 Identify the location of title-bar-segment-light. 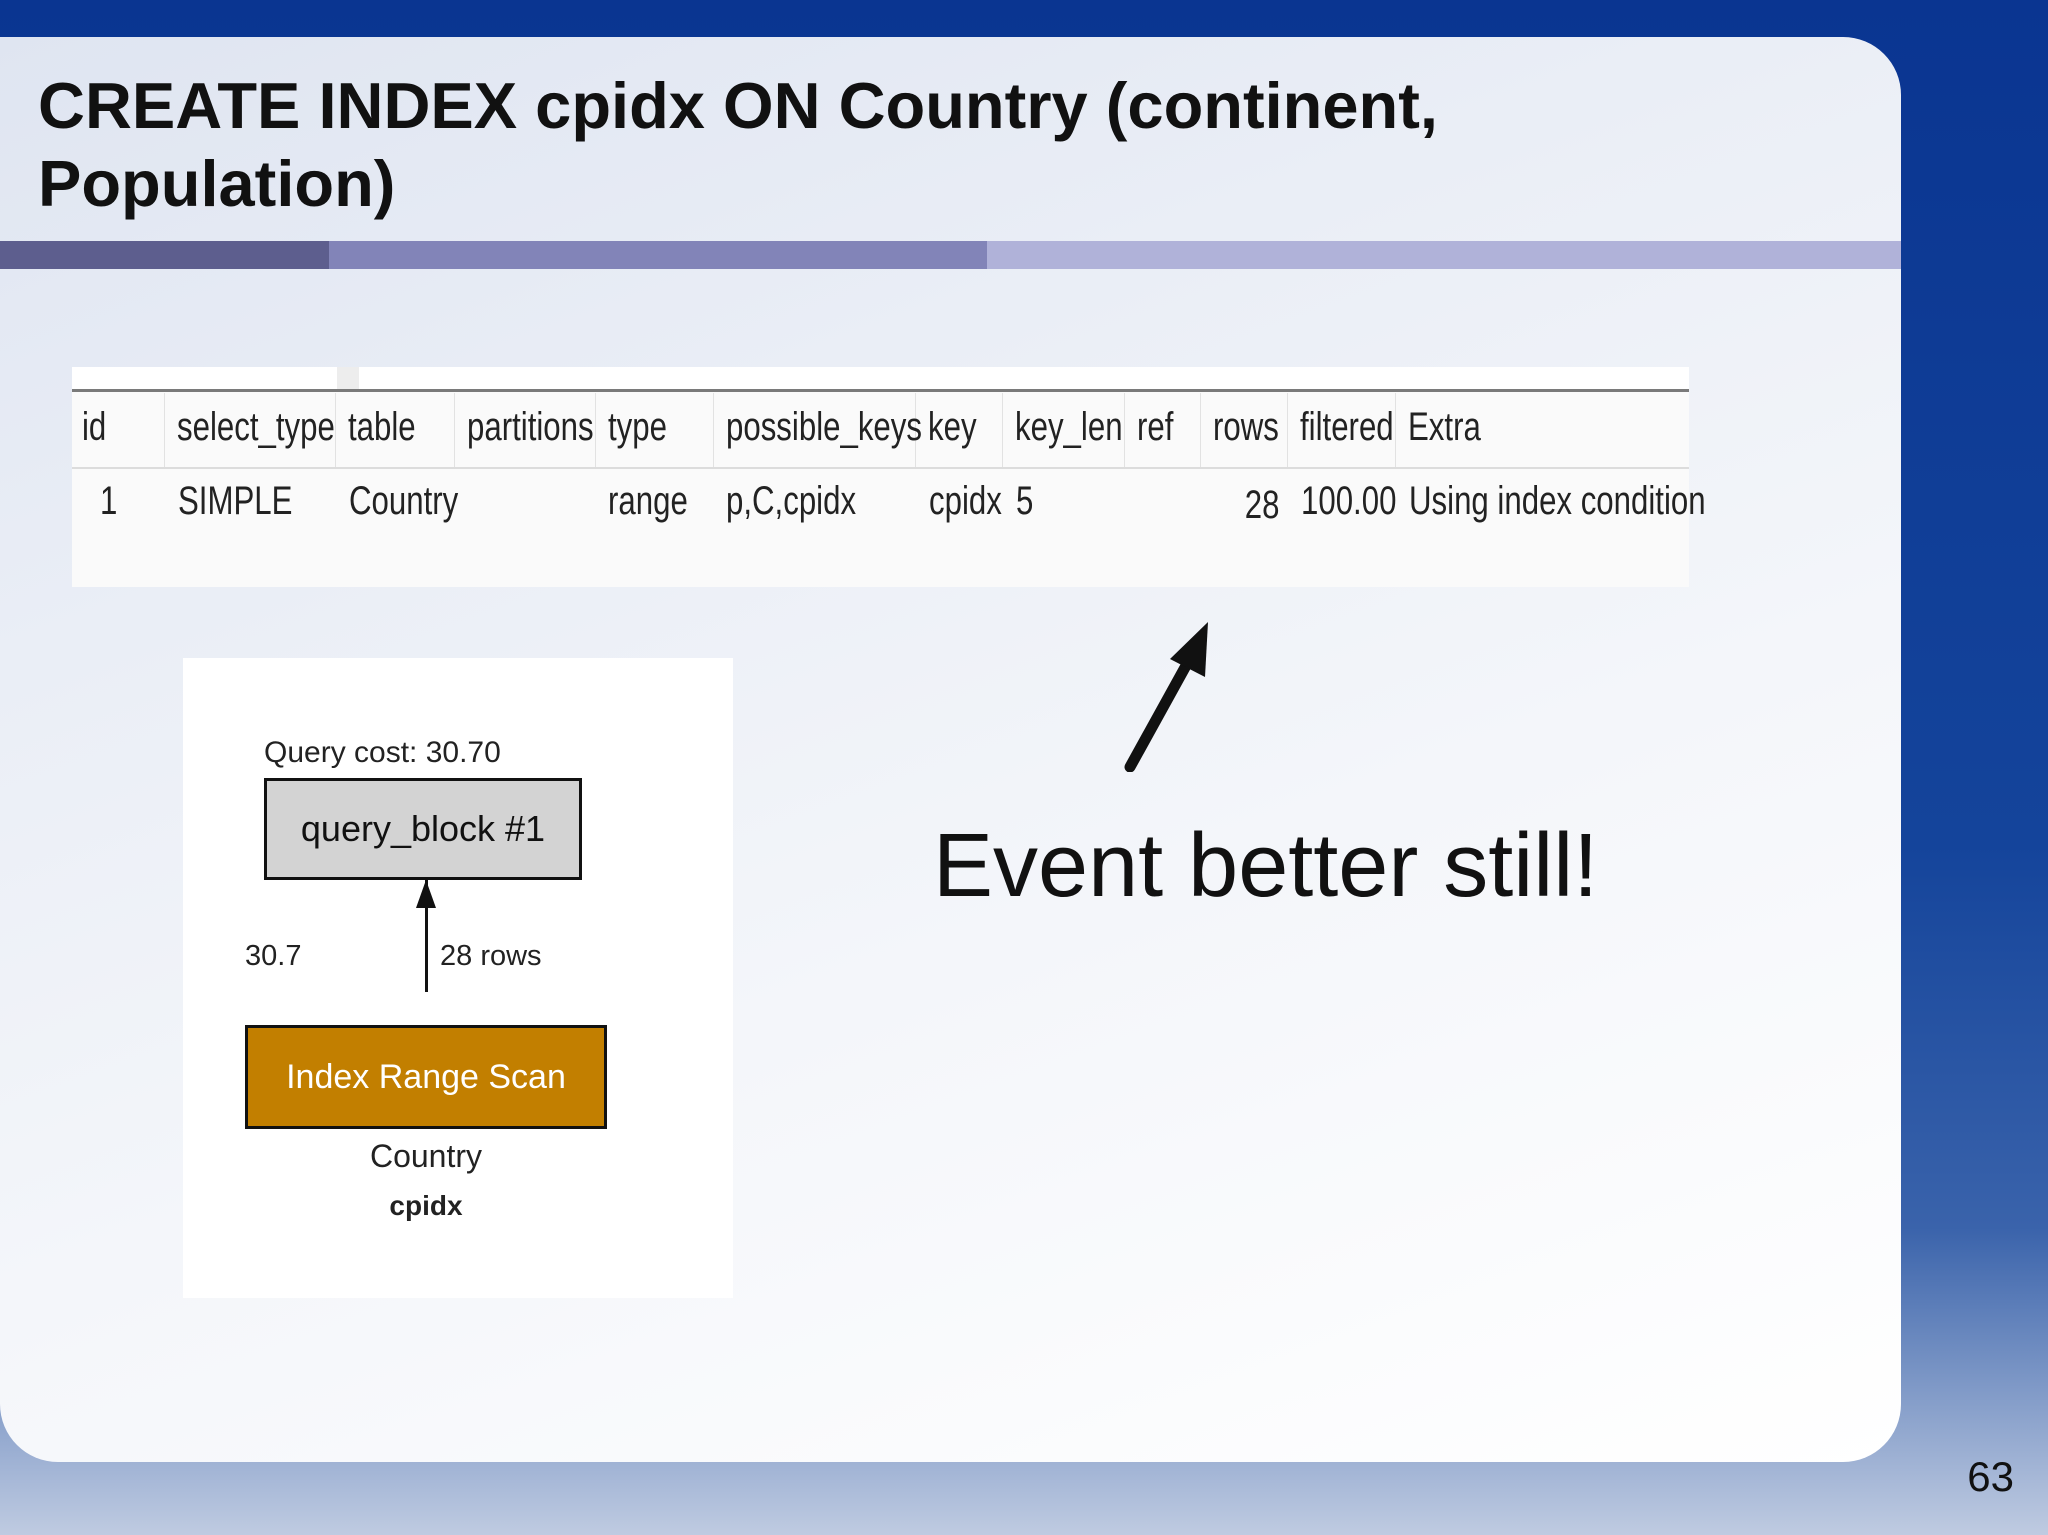
(1444, 255).